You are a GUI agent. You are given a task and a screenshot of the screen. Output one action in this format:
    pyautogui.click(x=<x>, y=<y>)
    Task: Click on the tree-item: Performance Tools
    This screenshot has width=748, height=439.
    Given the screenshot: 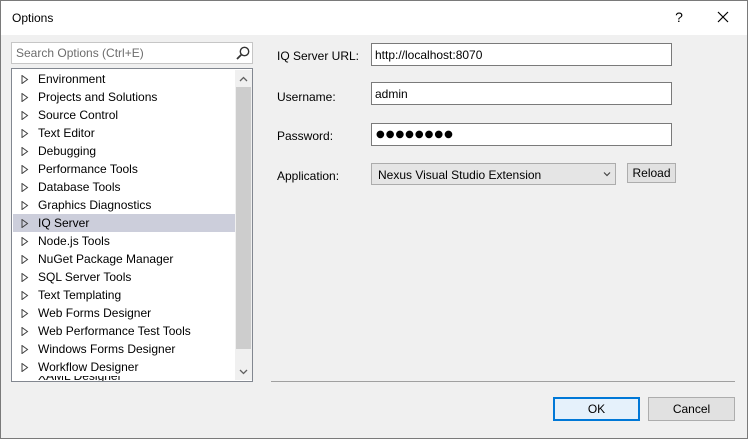 What is the action you would take?
    pyautogui.click(x=124, y=169)
    